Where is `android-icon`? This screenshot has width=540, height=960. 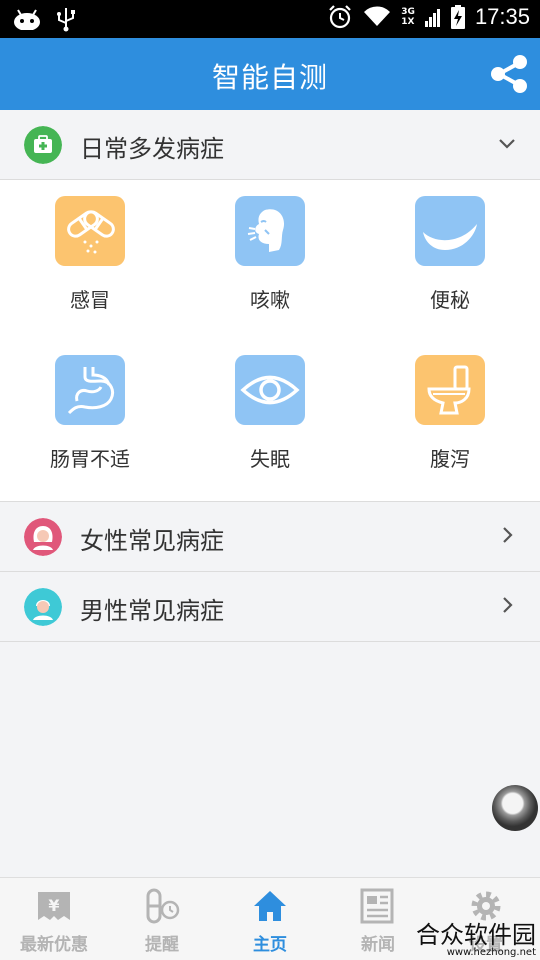
android-icon is located at coordinates (27, 19).